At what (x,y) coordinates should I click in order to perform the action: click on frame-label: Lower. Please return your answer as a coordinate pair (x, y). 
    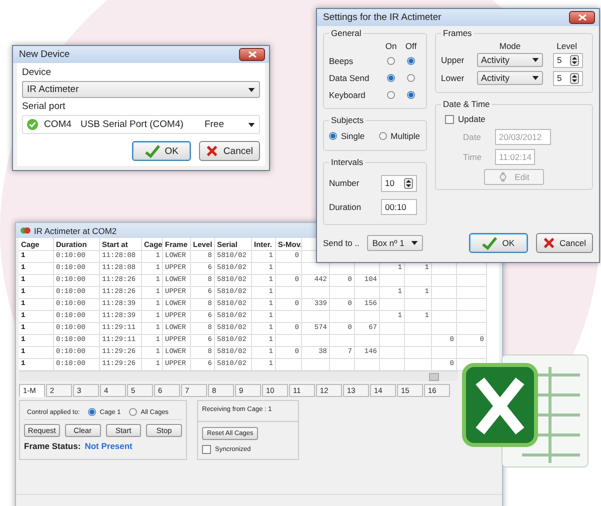
    Looking at the image, I should click on (453, 78).